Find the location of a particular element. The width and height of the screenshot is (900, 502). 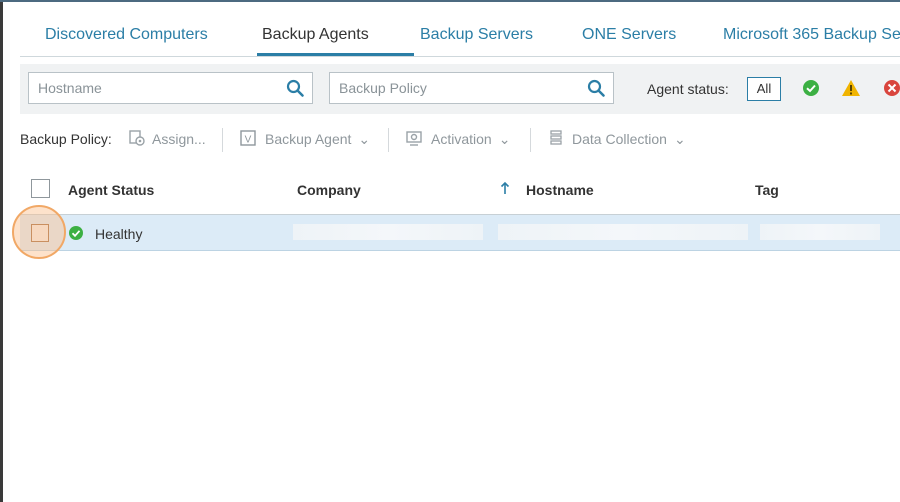

activation-menu-button: Activation ⌄ is located at coordinates (470, 139).